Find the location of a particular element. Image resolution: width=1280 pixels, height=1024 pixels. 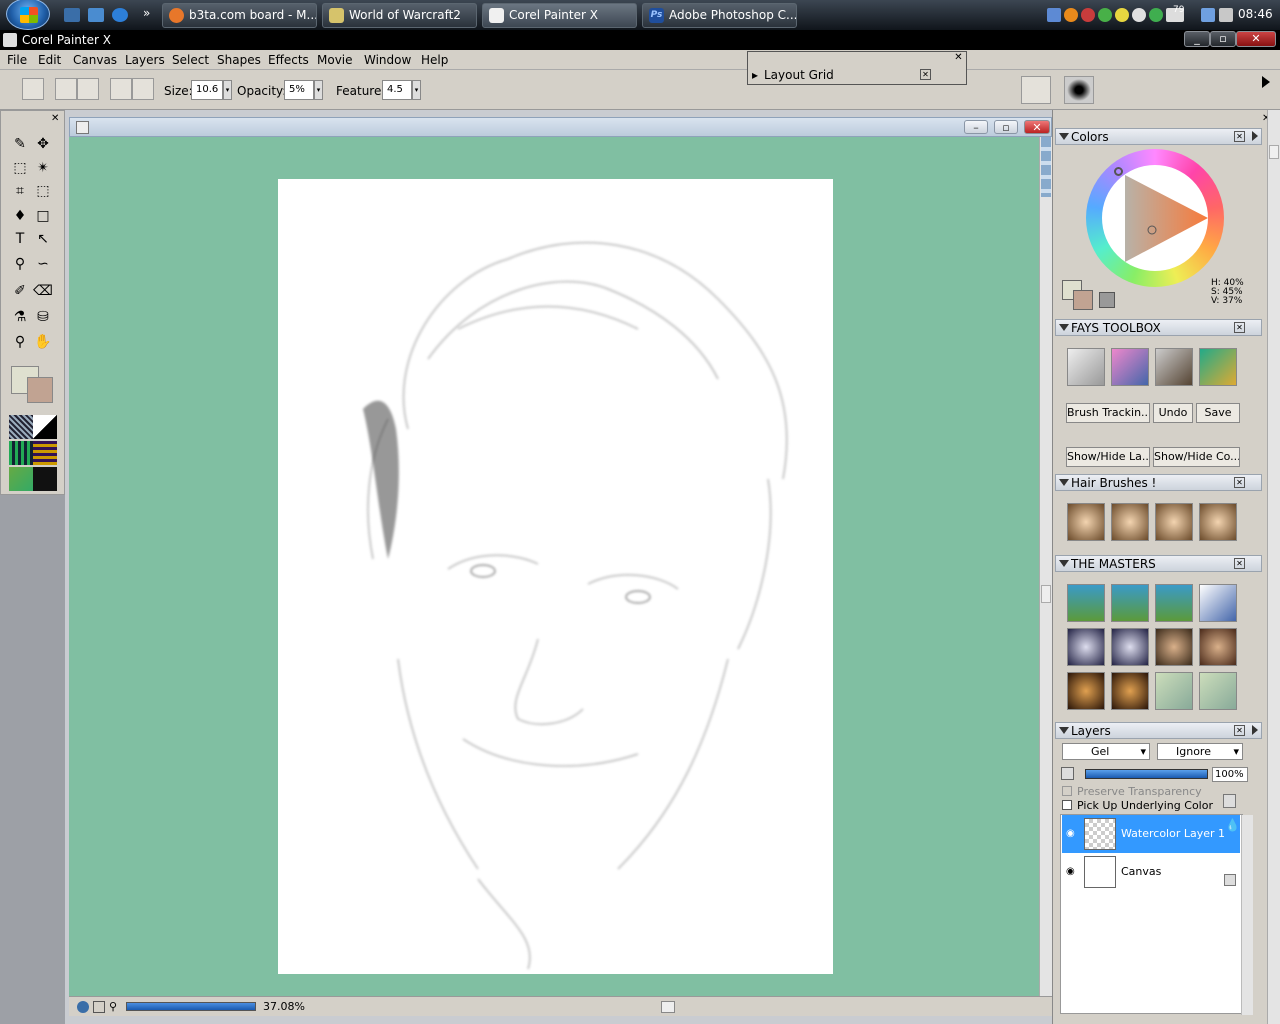

zoom-slider is located at coordinates (191, 1006).